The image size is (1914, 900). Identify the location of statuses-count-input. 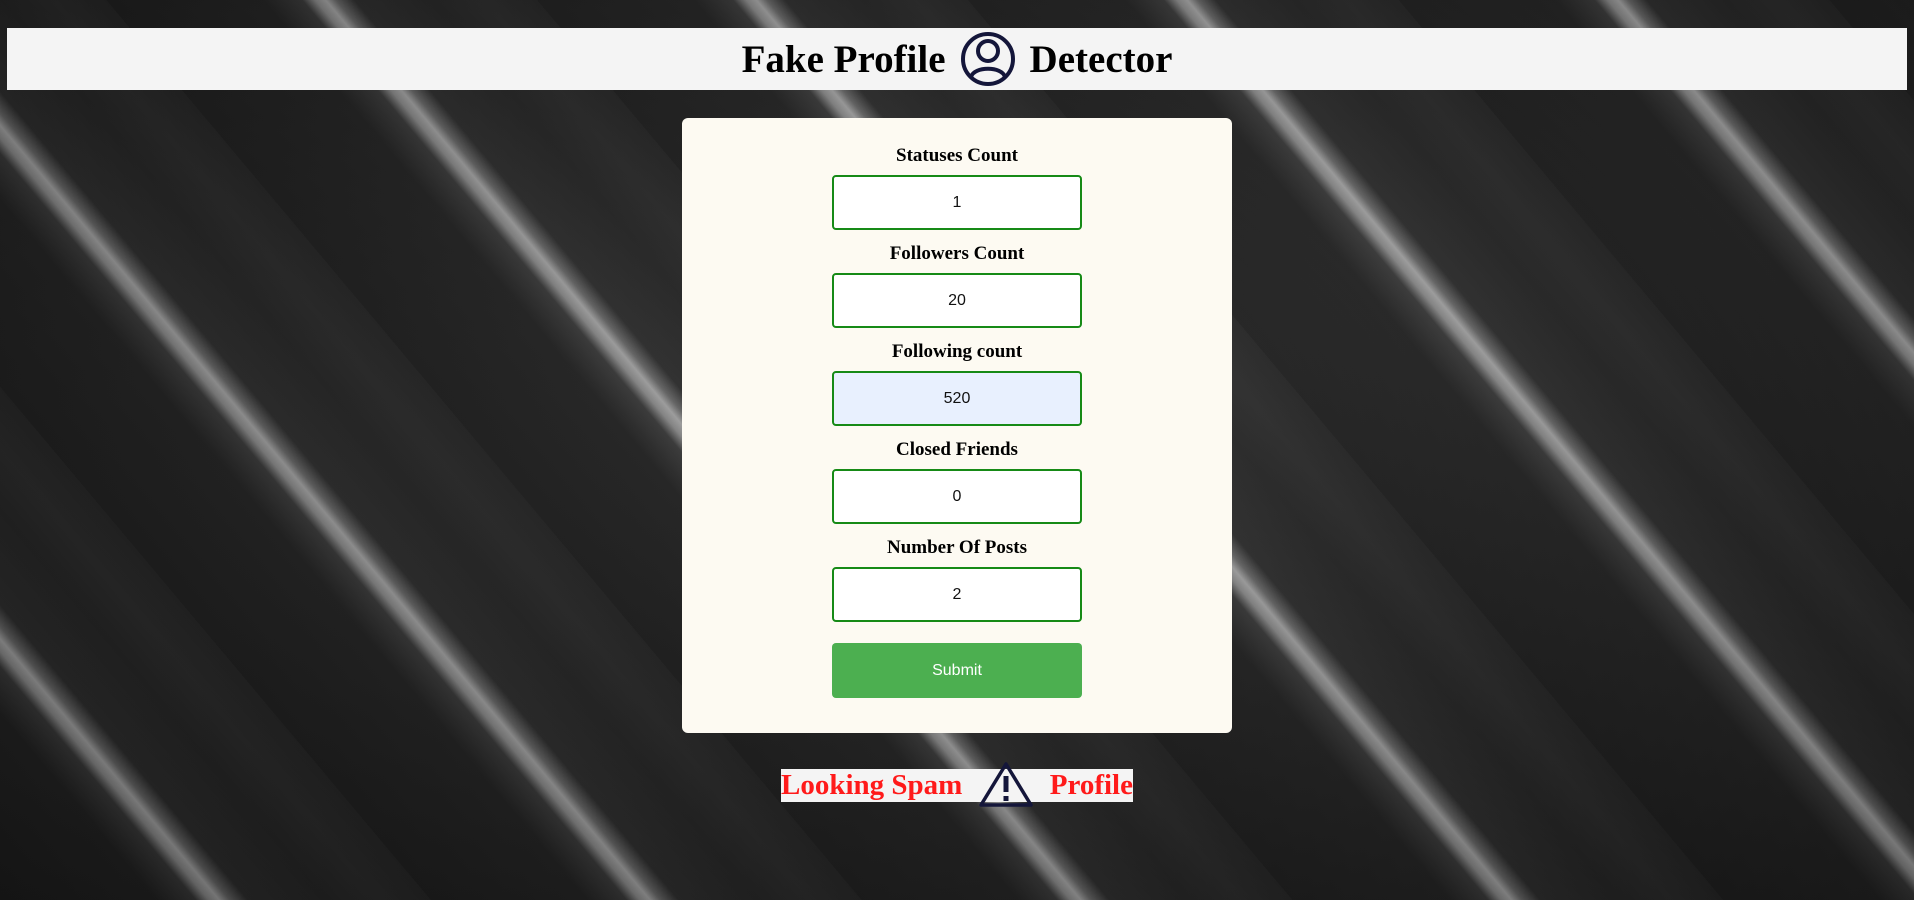
(957, 202).